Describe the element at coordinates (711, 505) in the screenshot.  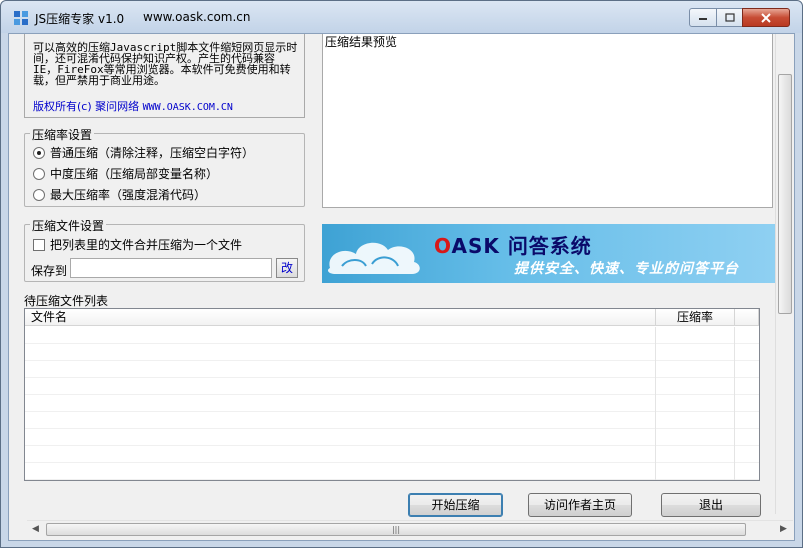
I see `exit-button: 退出` at that location.